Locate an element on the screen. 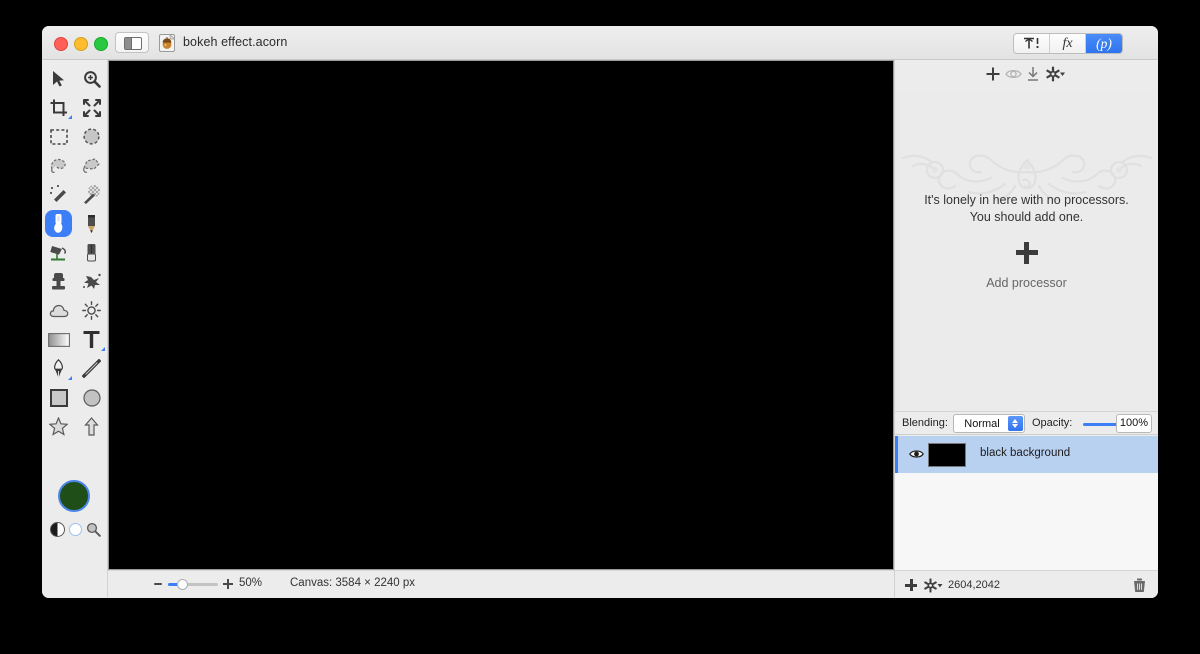 This screenshot has width=1200, height=654. fountain-pen-icon is located at coordinates (58, 368).